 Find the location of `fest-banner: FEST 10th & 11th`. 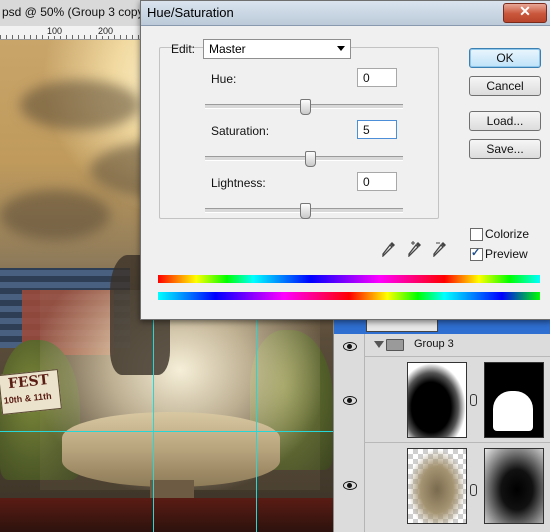

fest-banner: FEST 10th & 11th is located at coordinates (31, 392).